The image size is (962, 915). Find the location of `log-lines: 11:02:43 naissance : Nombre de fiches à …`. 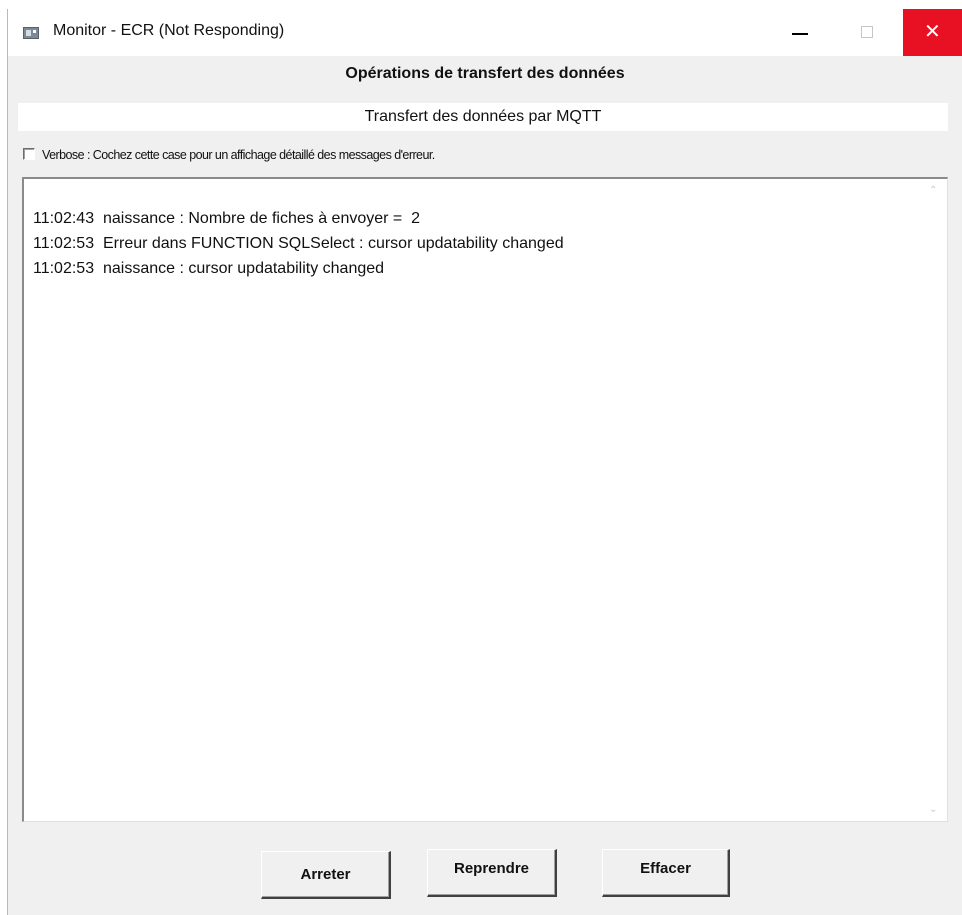

log-lines: 11:02:43 naissance : Nombre de fiches à … is located at coordinates (473, 243).